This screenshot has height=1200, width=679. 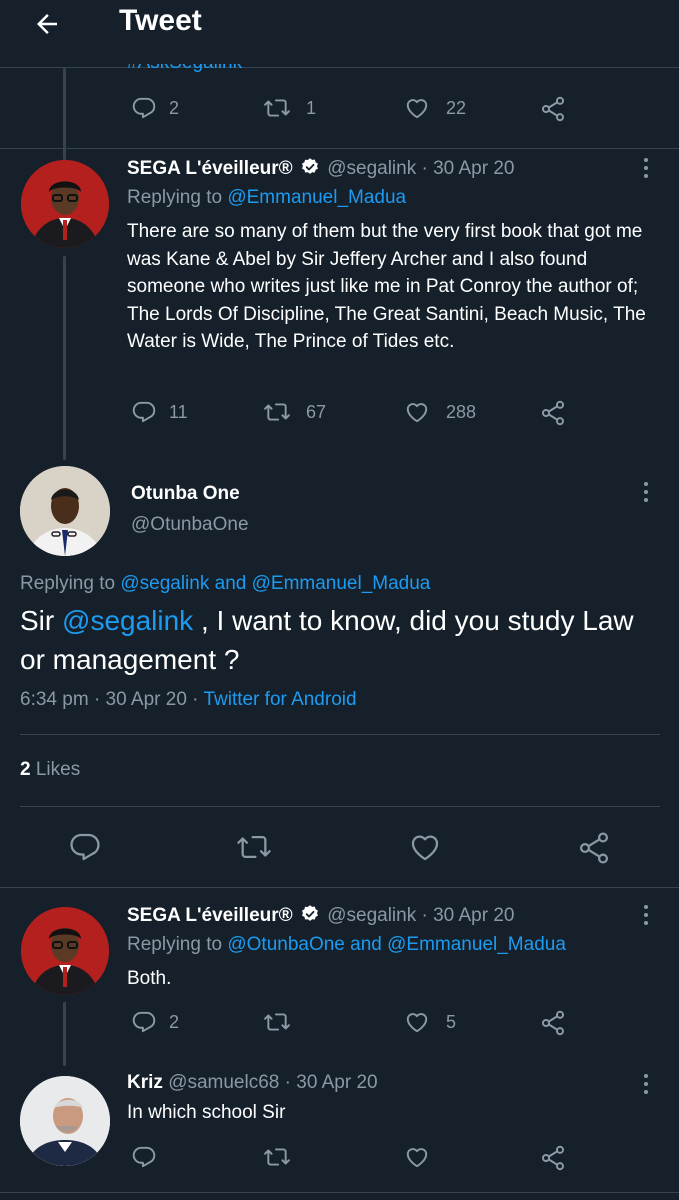 What do you see at coordinates (25, 769) in the screenshot?
I see `likes-count: 2` at bounding box center [25, 769].